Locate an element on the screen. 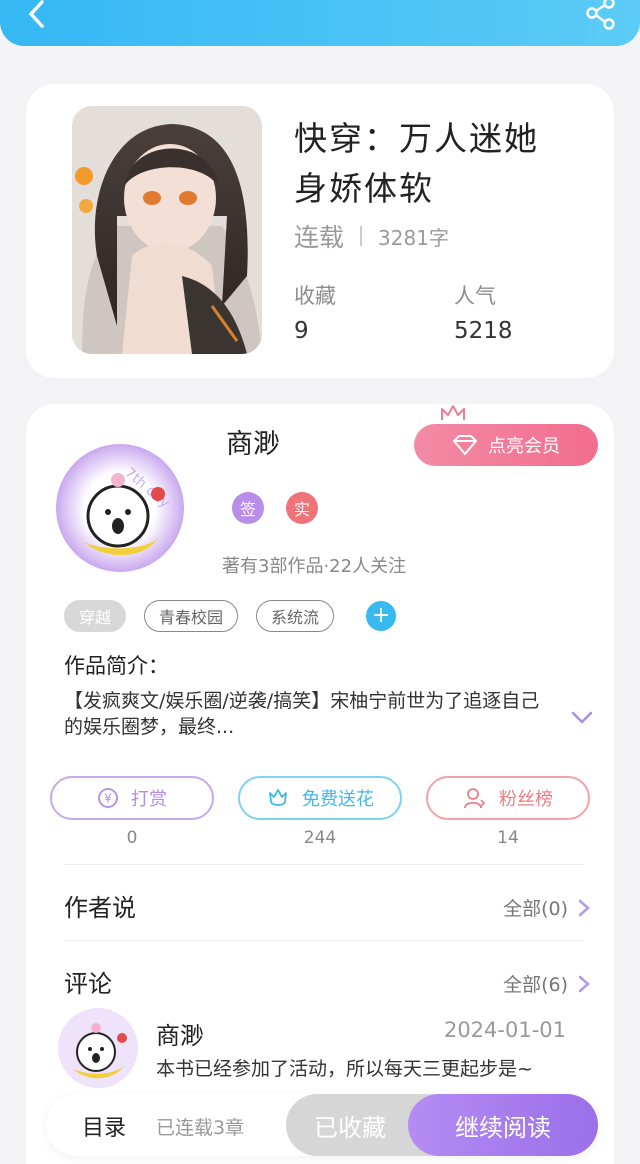 The height and width of the screenshot is (1164, 640). stat-label: 人气 is located at coordinates (475, 296).